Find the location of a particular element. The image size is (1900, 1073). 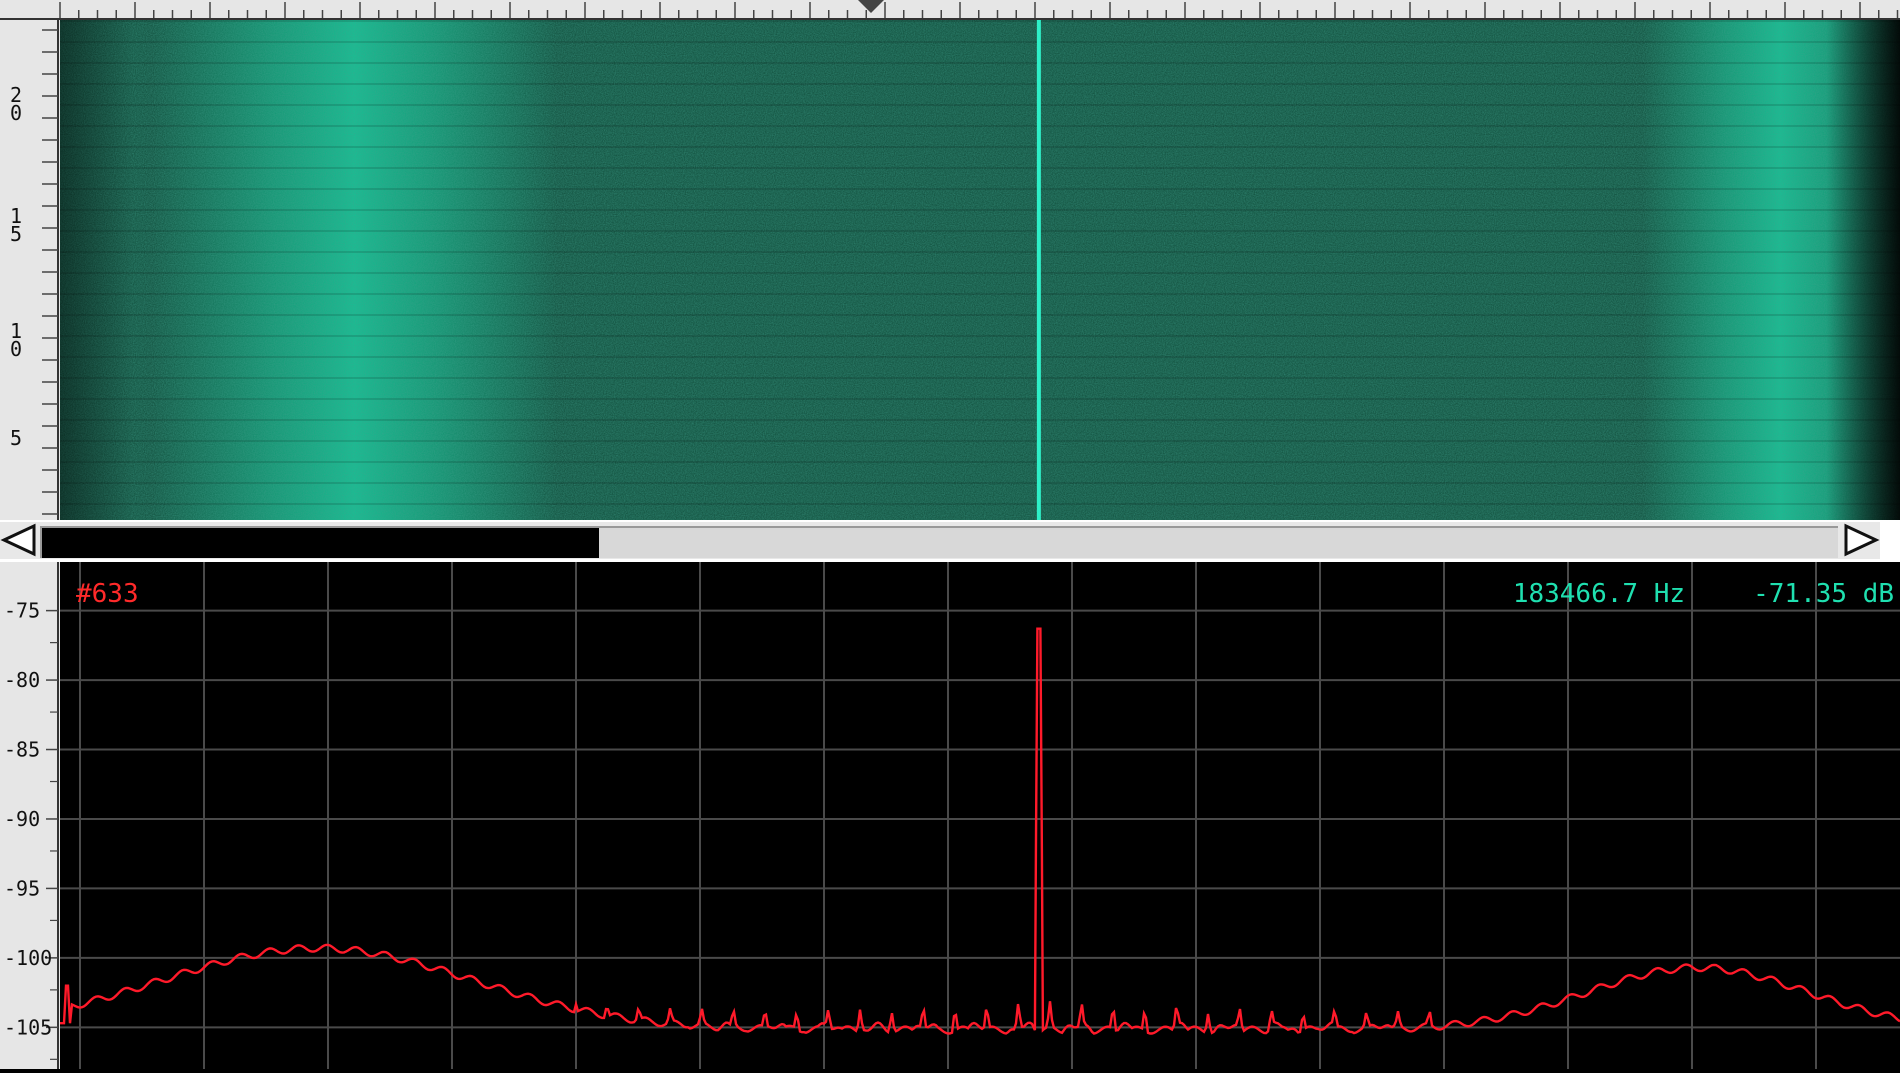

level-ruler: -75 -80 -85 -90 -95 -100 -105 is located at coordinates (30, 815).